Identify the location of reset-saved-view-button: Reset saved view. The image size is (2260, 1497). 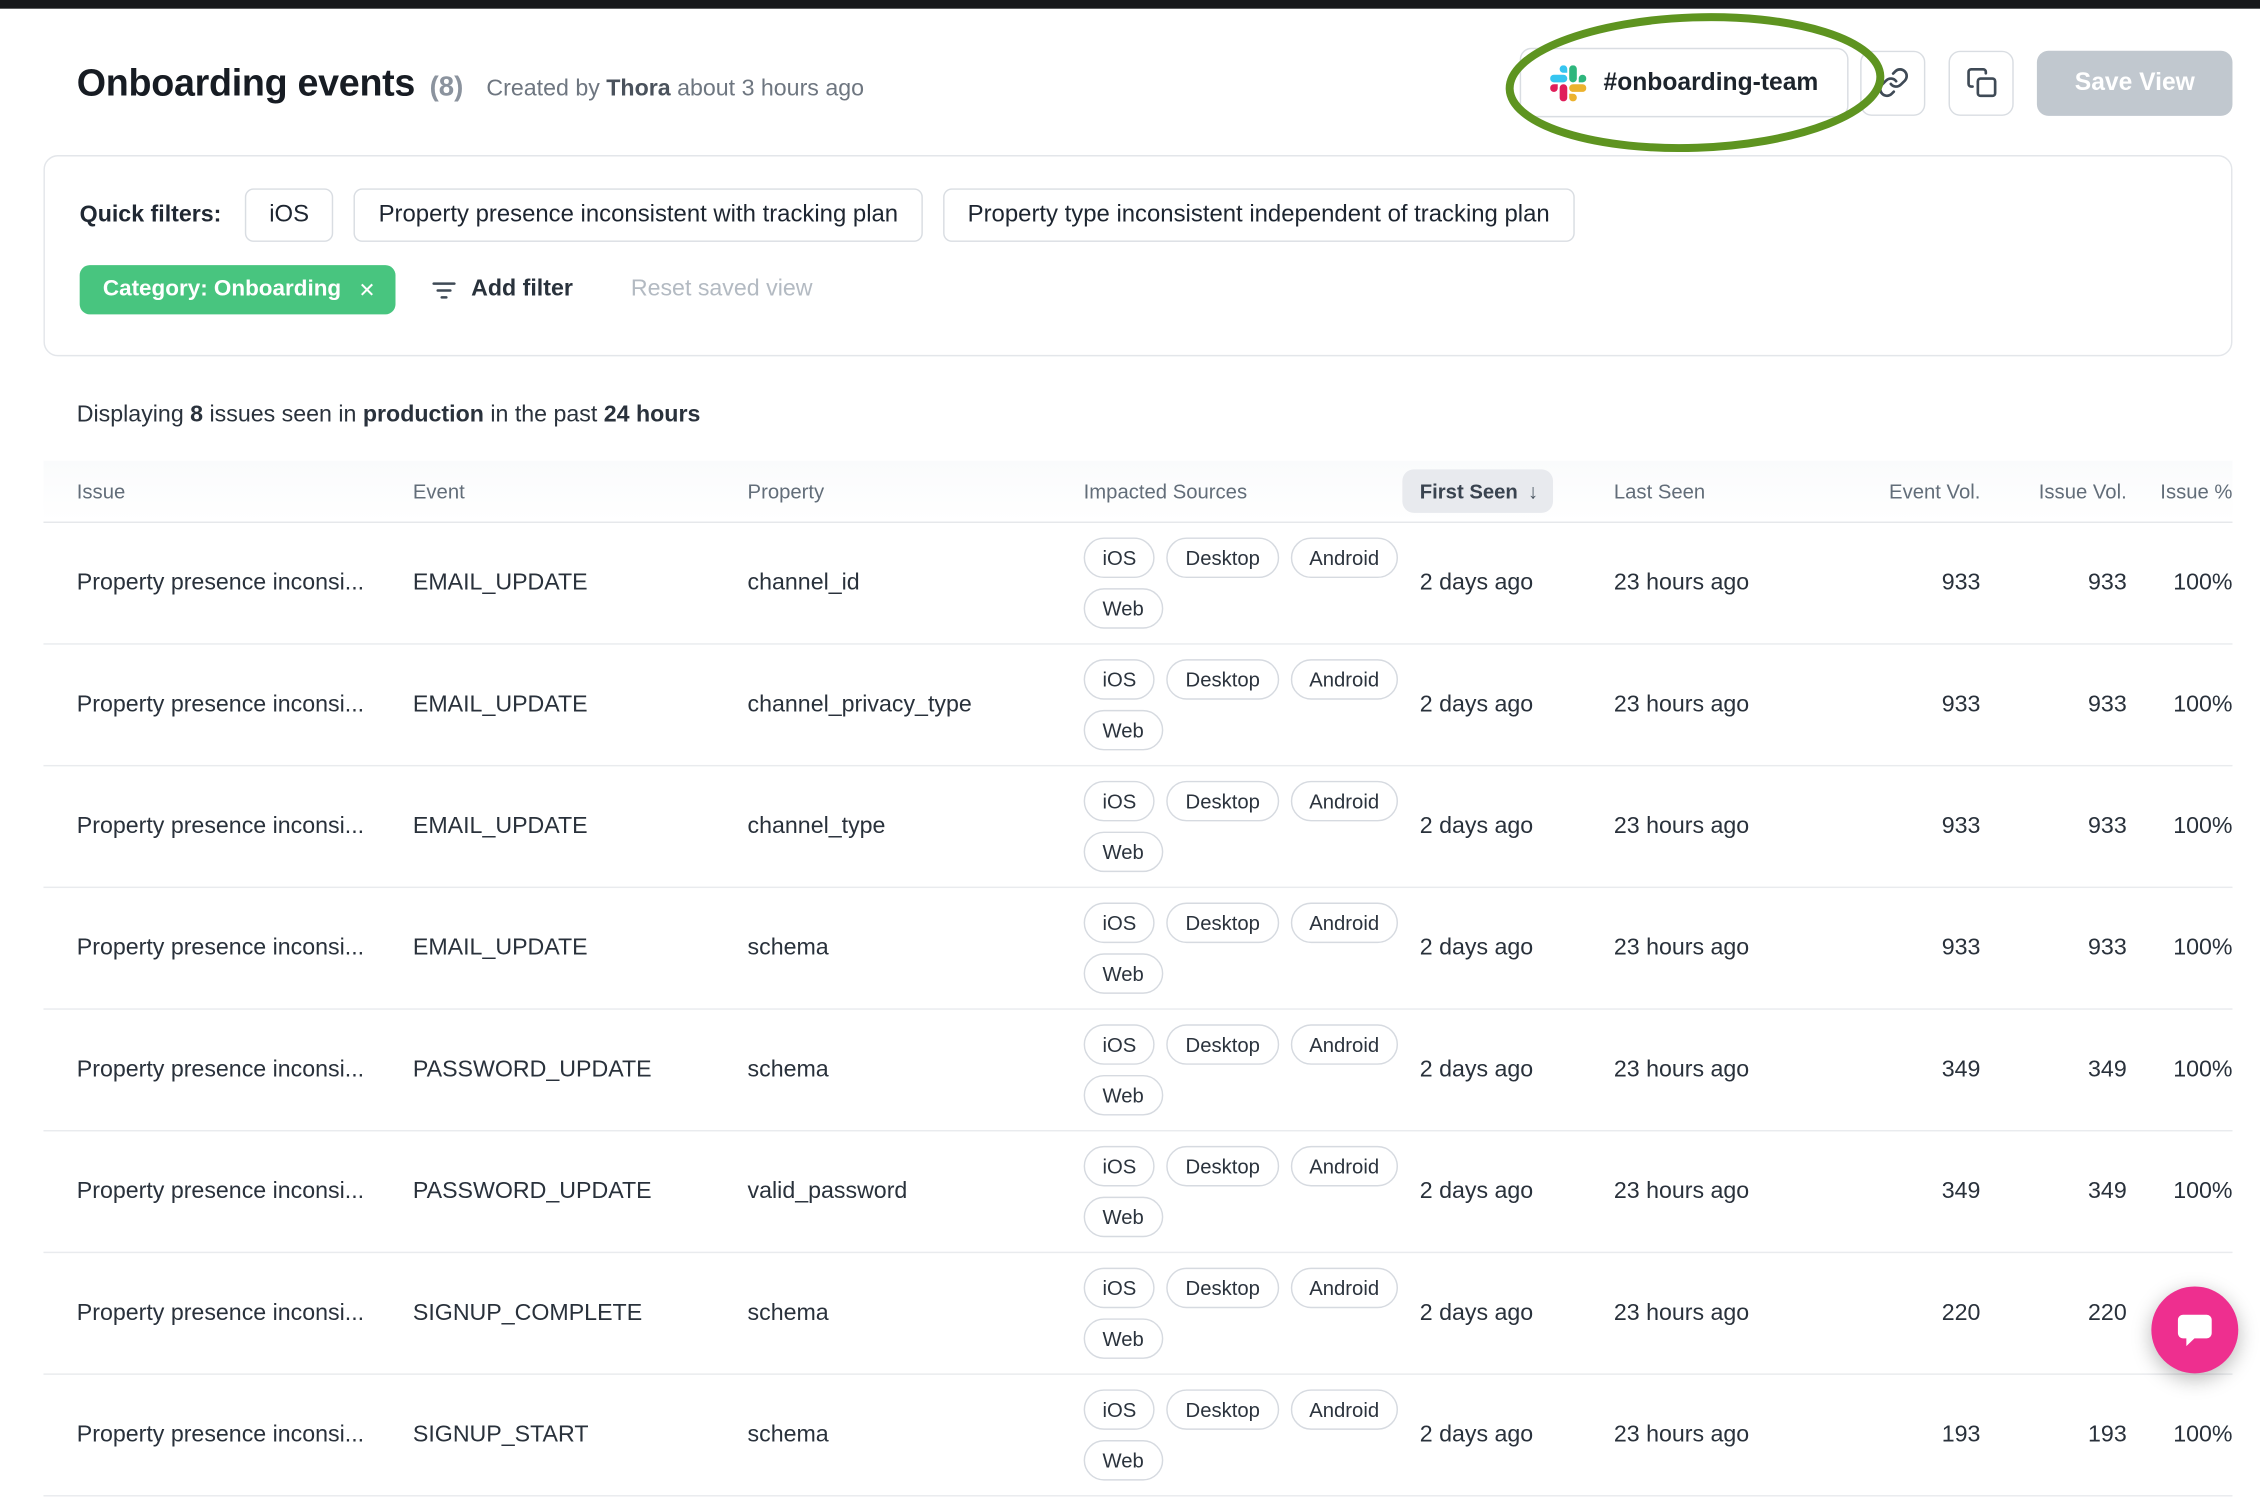
(722, 290).